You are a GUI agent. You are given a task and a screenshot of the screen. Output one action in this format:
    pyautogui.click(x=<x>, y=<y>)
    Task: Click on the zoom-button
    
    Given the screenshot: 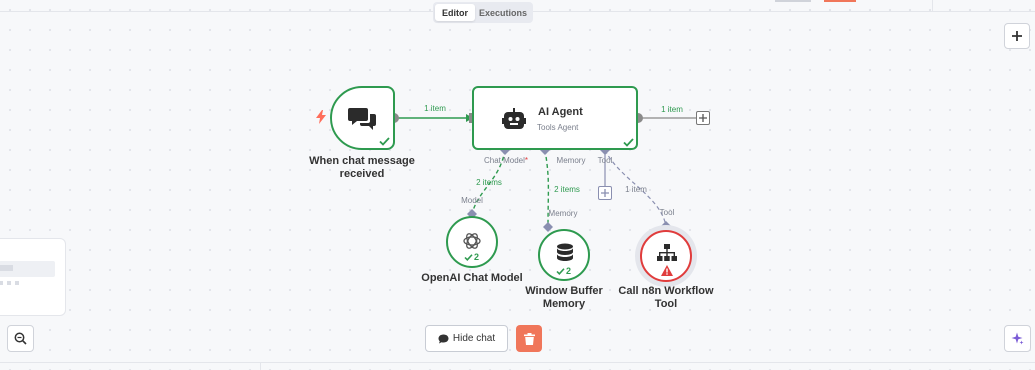 What is the action you would take?
    pyautogui.click(x=20, y=338)
    